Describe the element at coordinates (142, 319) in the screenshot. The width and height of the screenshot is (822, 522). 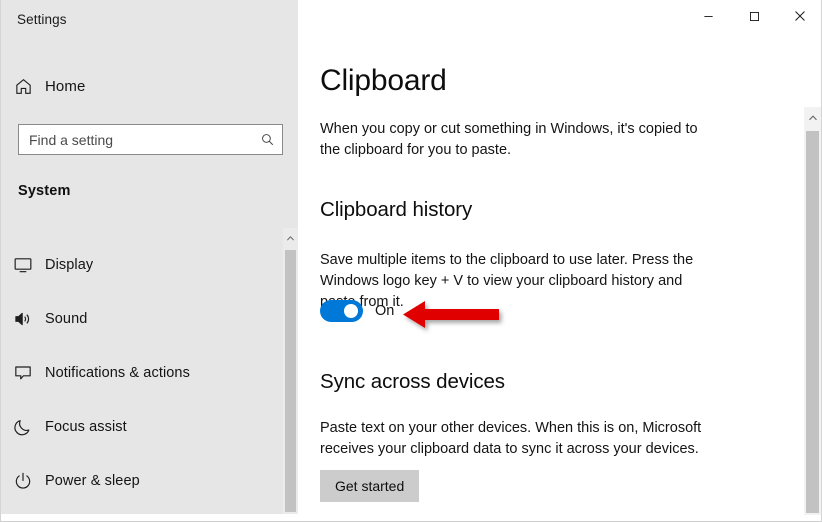
I see `sidebar-item-sound: Sound` at that location.